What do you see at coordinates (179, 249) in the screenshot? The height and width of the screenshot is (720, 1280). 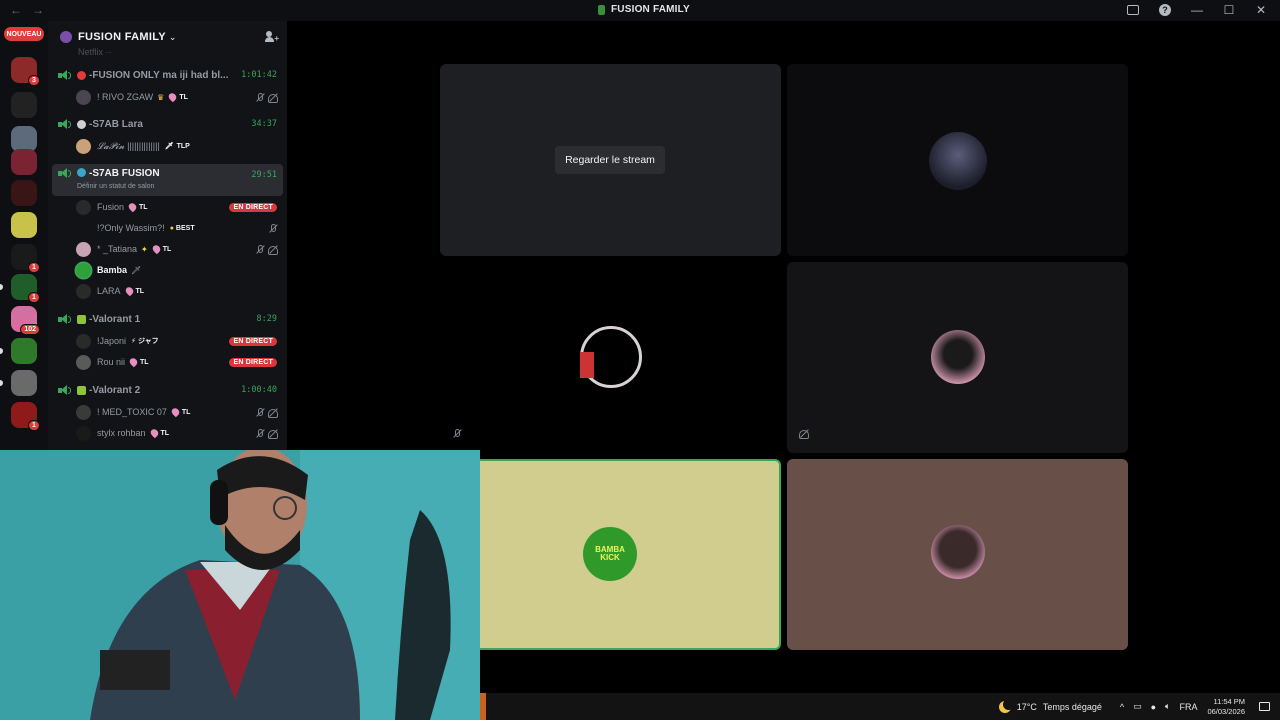 I see `voice-member: * _Tatiana ✦ TL` at bounding box center [179, 249].